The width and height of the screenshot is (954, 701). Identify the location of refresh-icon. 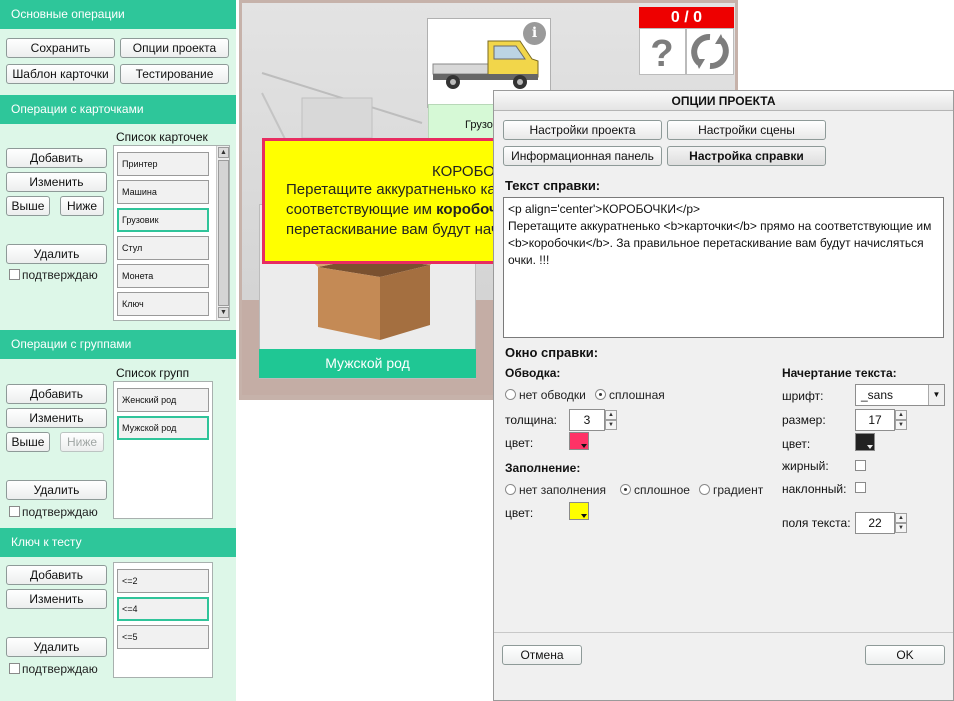
(710, 51).